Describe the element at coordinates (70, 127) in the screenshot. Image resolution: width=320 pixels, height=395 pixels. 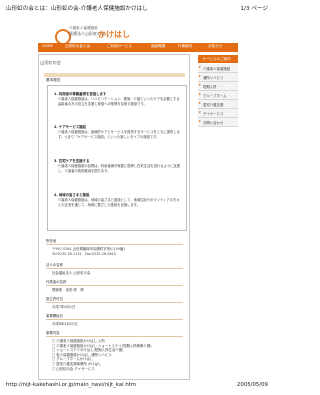
I see `policy-heading: 2. ケアサービス施設` at that location.